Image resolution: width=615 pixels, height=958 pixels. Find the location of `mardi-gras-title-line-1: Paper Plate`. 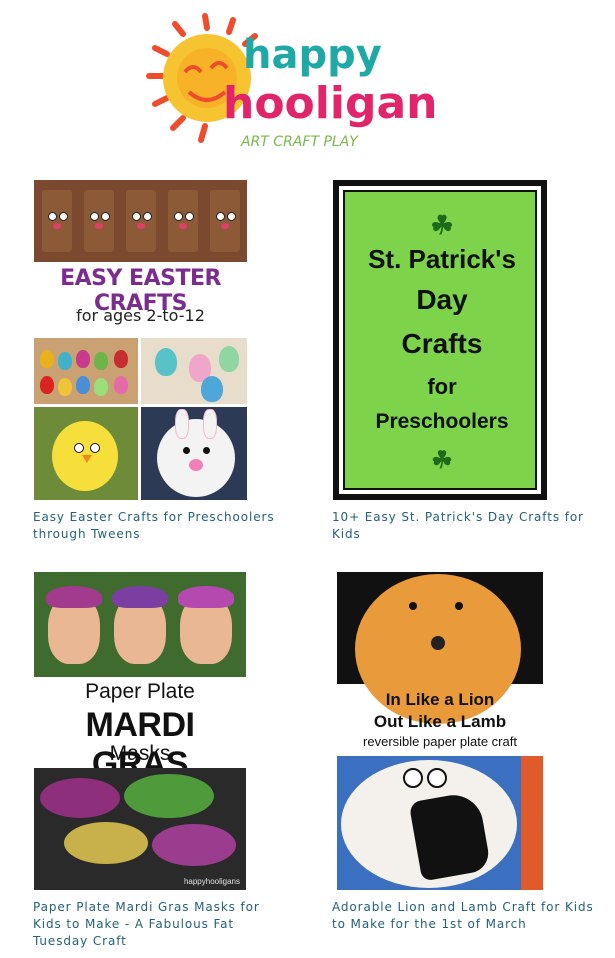

mardi-gras-title-line-1: Paper Plate is located at coordinates (140, 691).